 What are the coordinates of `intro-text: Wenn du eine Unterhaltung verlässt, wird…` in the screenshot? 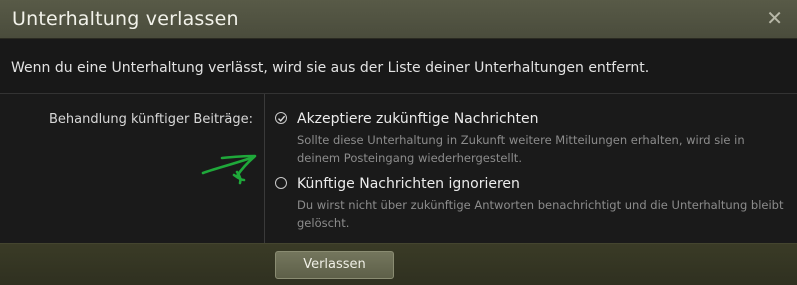 It's located at (330, 68).